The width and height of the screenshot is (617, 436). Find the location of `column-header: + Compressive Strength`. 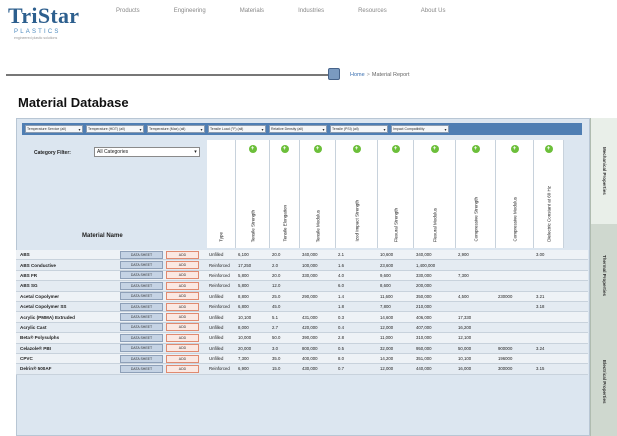

column-header: + Compressive Strength is located at coordinates (476, 194).